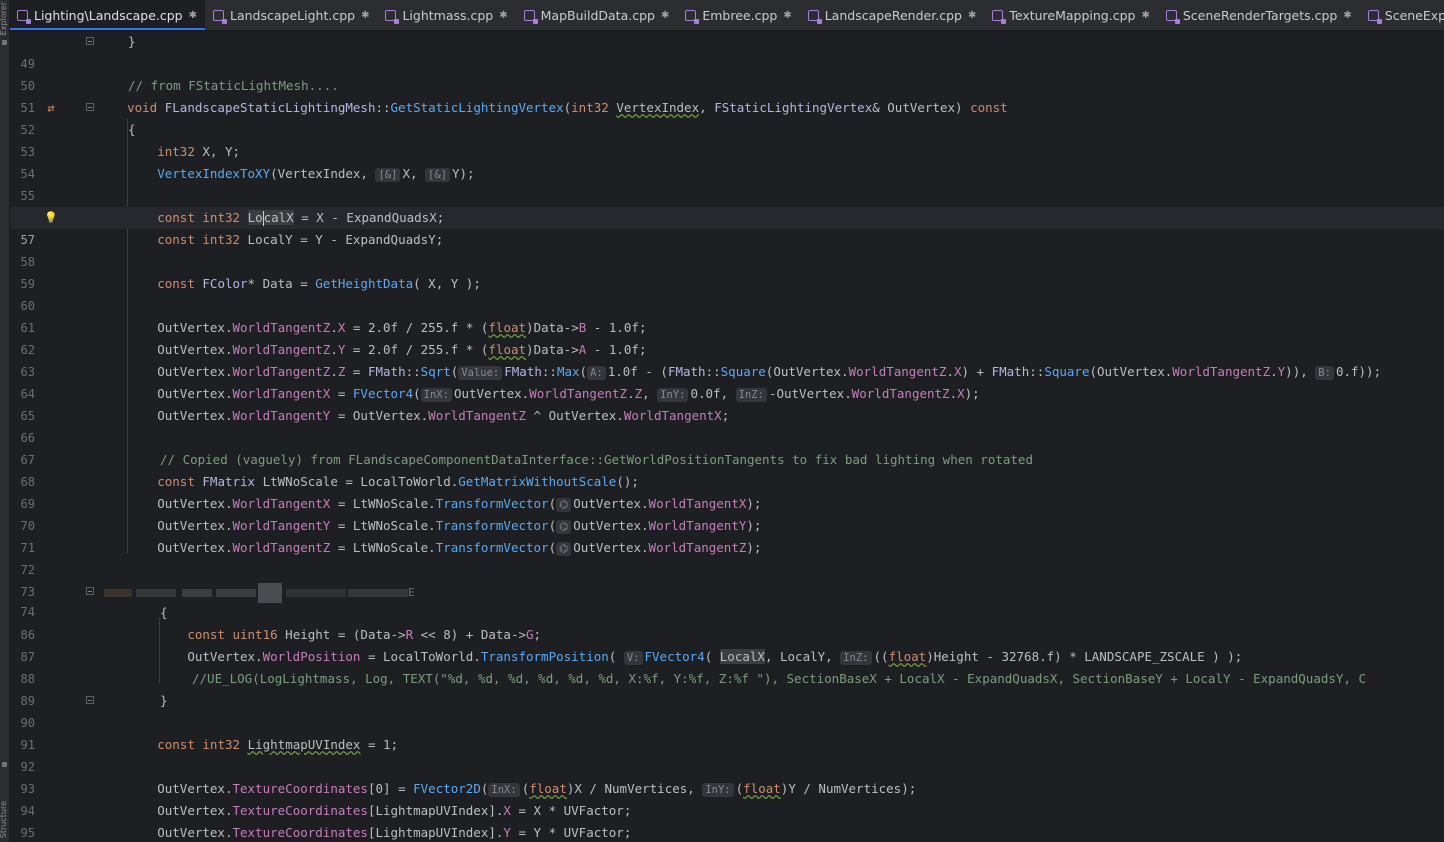  I want to click on tab-label: LandscapeLight.cpp, so click(293, 15).